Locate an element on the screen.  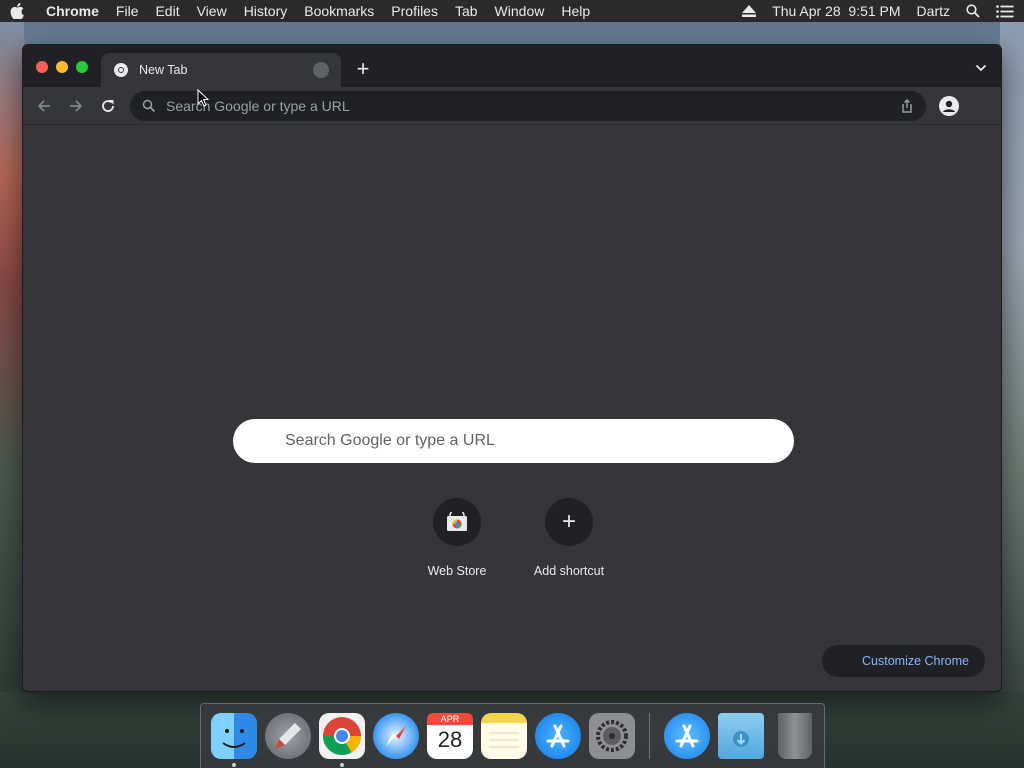
trash-icon is located at coordinates (795, 736).